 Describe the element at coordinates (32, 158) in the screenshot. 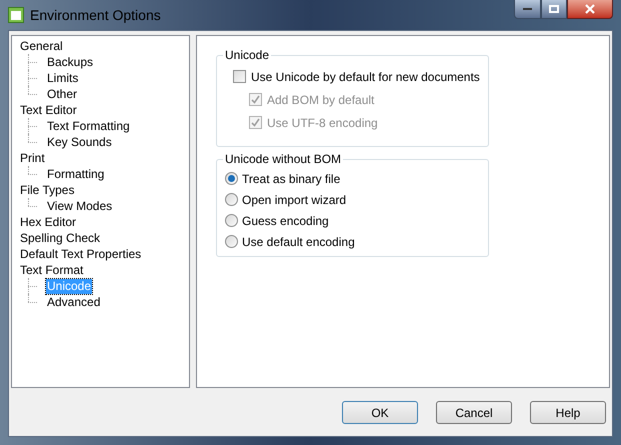

I see `tree-item: Print` at that location.